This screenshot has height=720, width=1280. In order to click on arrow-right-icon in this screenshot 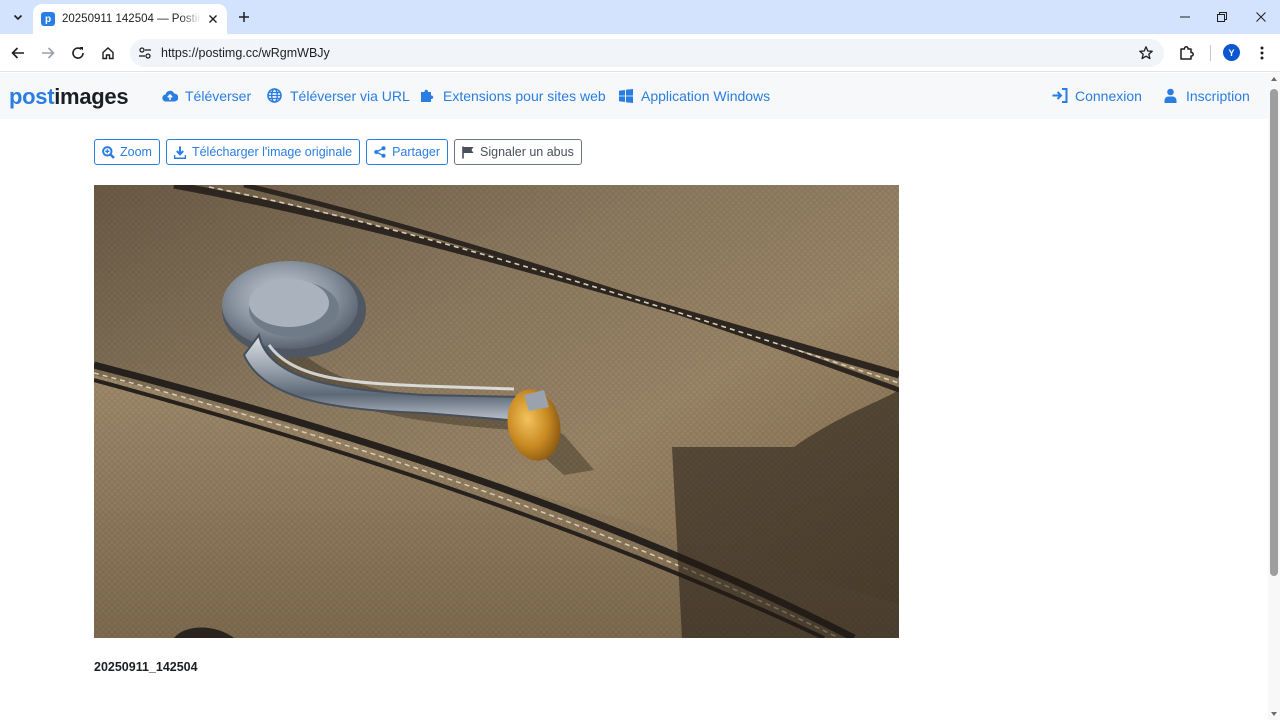, I will do `click(48, 53)`.